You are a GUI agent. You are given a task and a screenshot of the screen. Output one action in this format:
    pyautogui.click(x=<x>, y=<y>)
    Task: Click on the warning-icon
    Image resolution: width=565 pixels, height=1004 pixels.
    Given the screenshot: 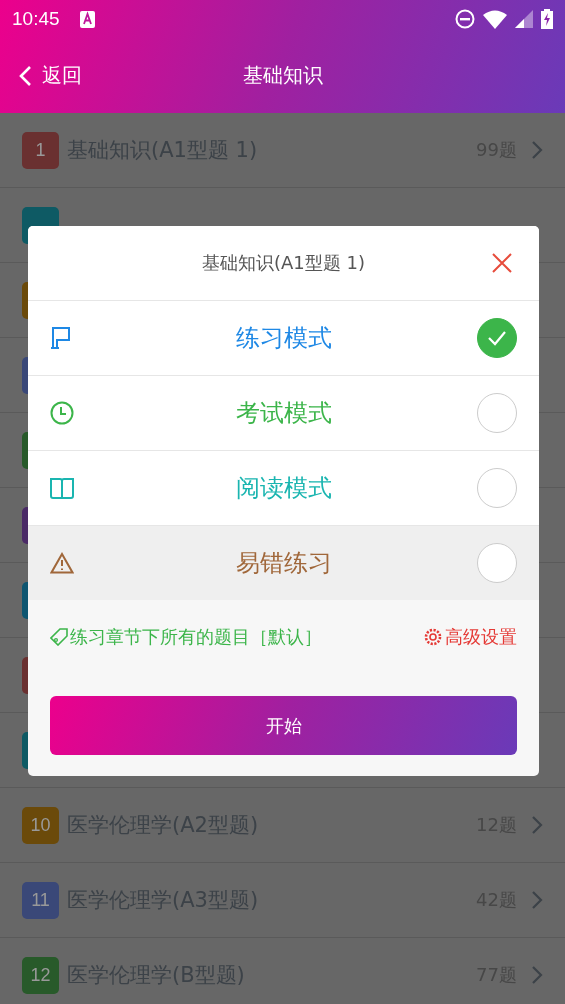 What is the action you would take?
    pyautogui.click(x=62, y=563)
    